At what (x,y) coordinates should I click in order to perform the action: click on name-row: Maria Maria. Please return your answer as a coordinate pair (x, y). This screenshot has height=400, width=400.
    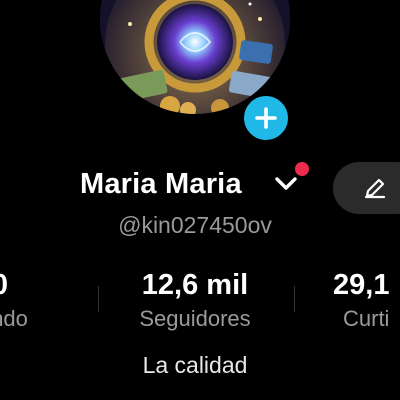
    Looking at the image, I should click on (200, 188).